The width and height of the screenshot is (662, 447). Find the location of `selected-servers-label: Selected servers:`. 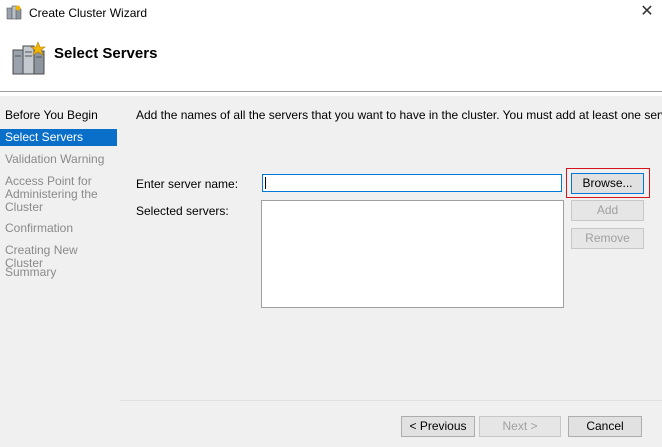

selected-servers-label: Selected servers: is located at coordinates (182, 211).